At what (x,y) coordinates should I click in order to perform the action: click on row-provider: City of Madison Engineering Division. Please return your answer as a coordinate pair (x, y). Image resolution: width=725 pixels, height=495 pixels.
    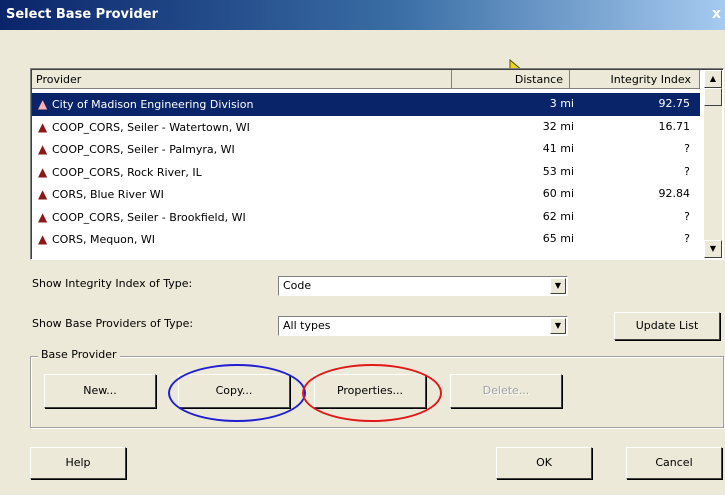
    Looking at the image, I should click on (153, 104).